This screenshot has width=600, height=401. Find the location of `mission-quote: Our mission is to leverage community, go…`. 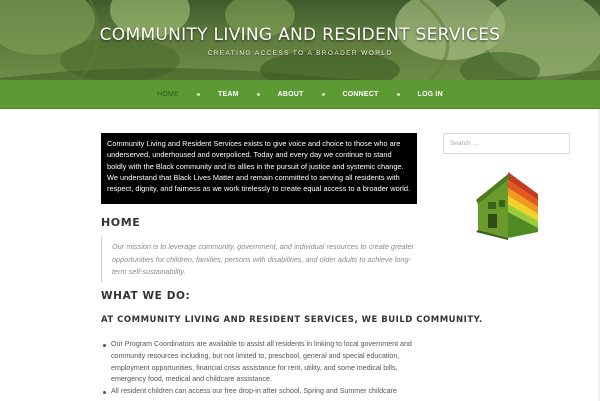

mission-quote: Our mission is to leverage community, go… is located at coordinates (259, 259).